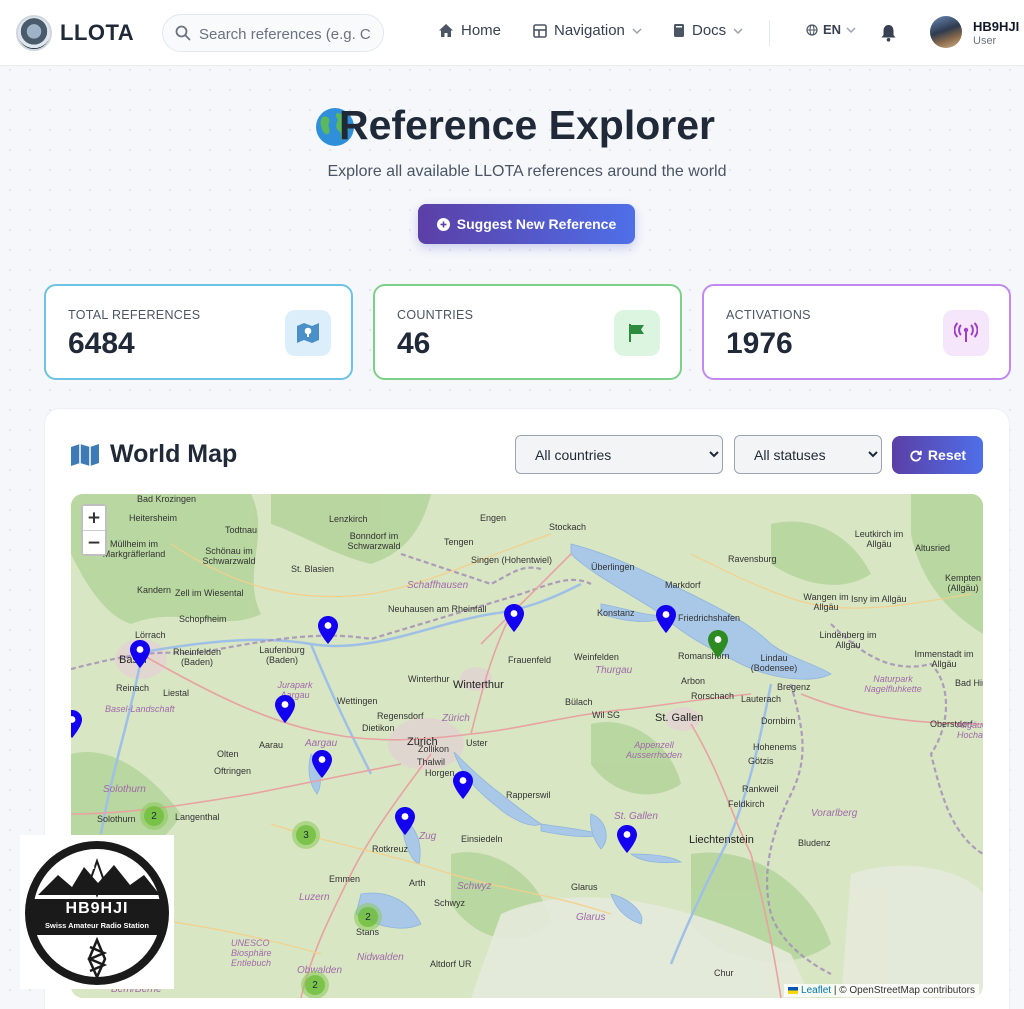 Image resolution: width=1024 pixels, height=1009 pixels. Describe the element at coordinates (996, 26) in the screenshot. I see `user-name: HB9HJI` at that location.